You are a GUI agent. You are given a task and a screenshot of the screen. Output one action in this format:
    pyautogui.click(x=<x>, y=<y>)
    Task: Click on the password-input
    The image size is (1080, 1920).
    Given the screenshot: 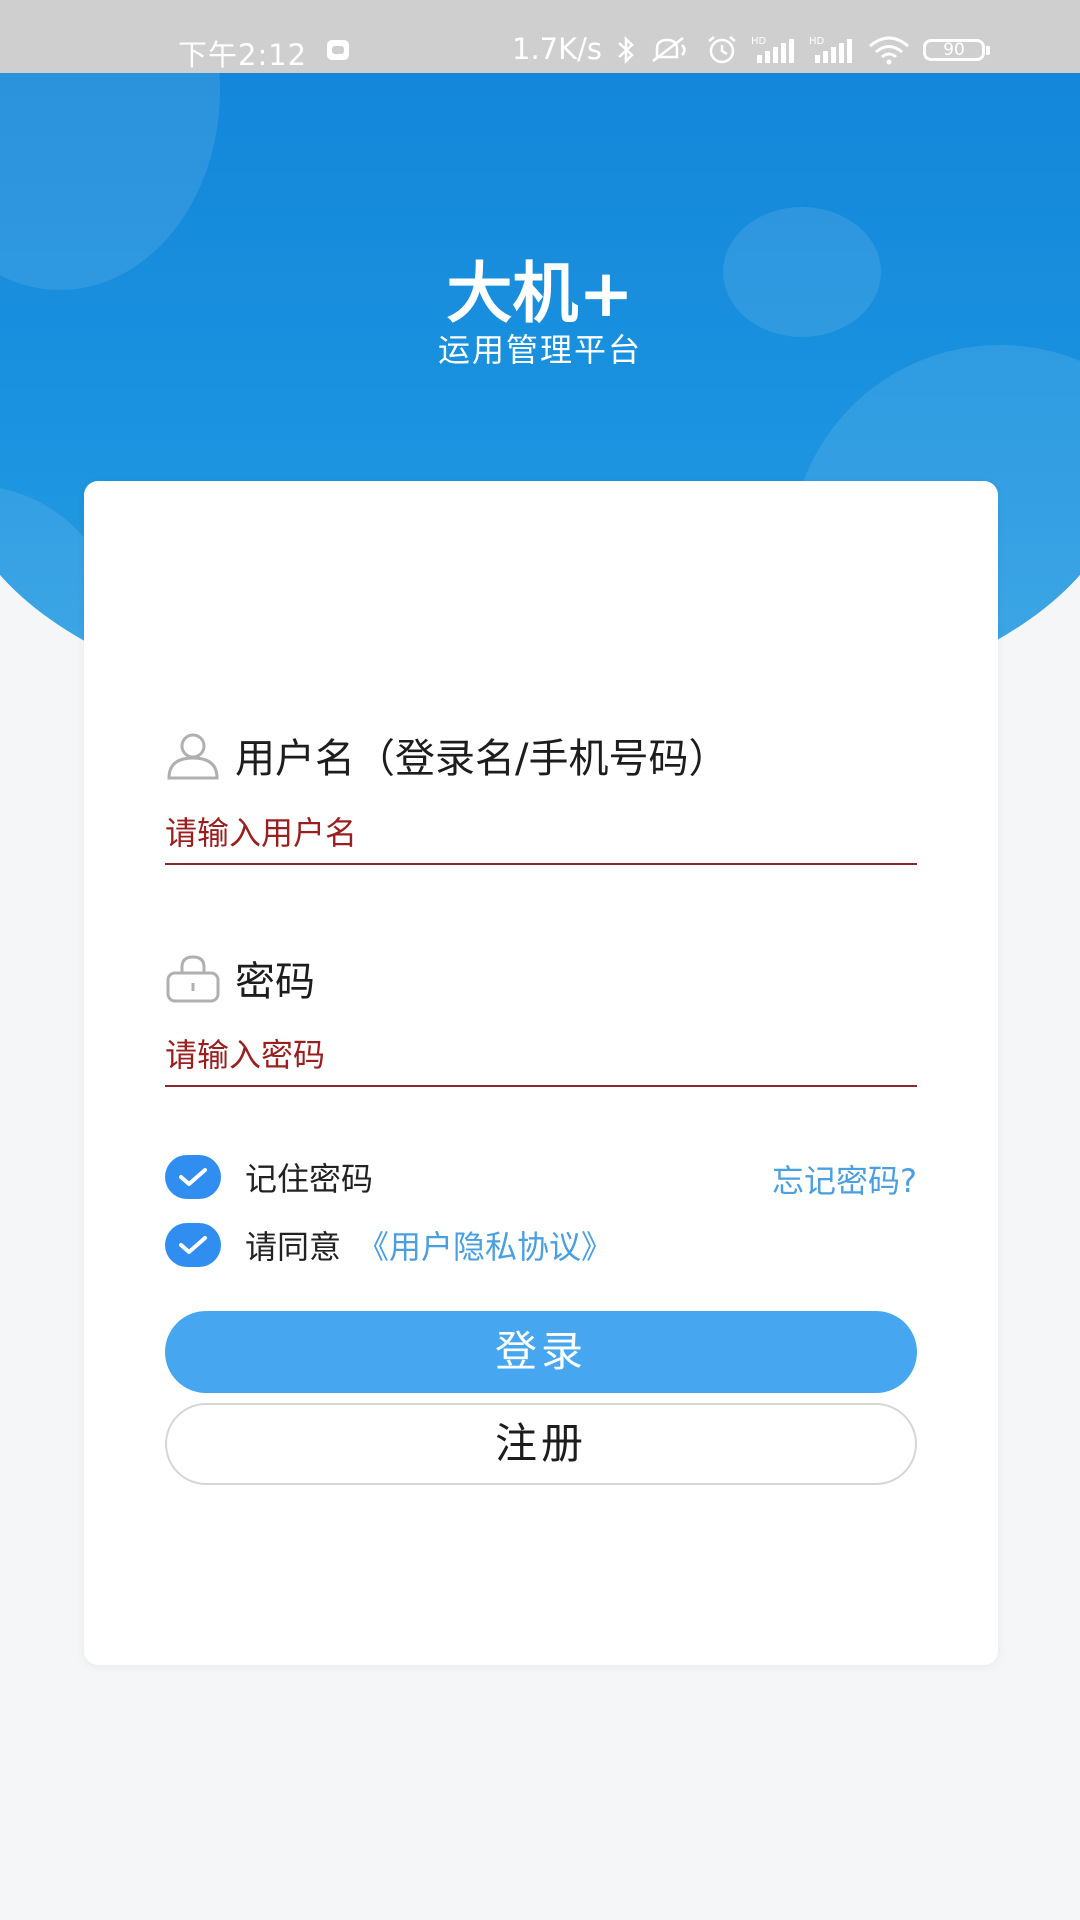 What is the action you would take?
    pyautogui.click(x=541, y=1056)
    